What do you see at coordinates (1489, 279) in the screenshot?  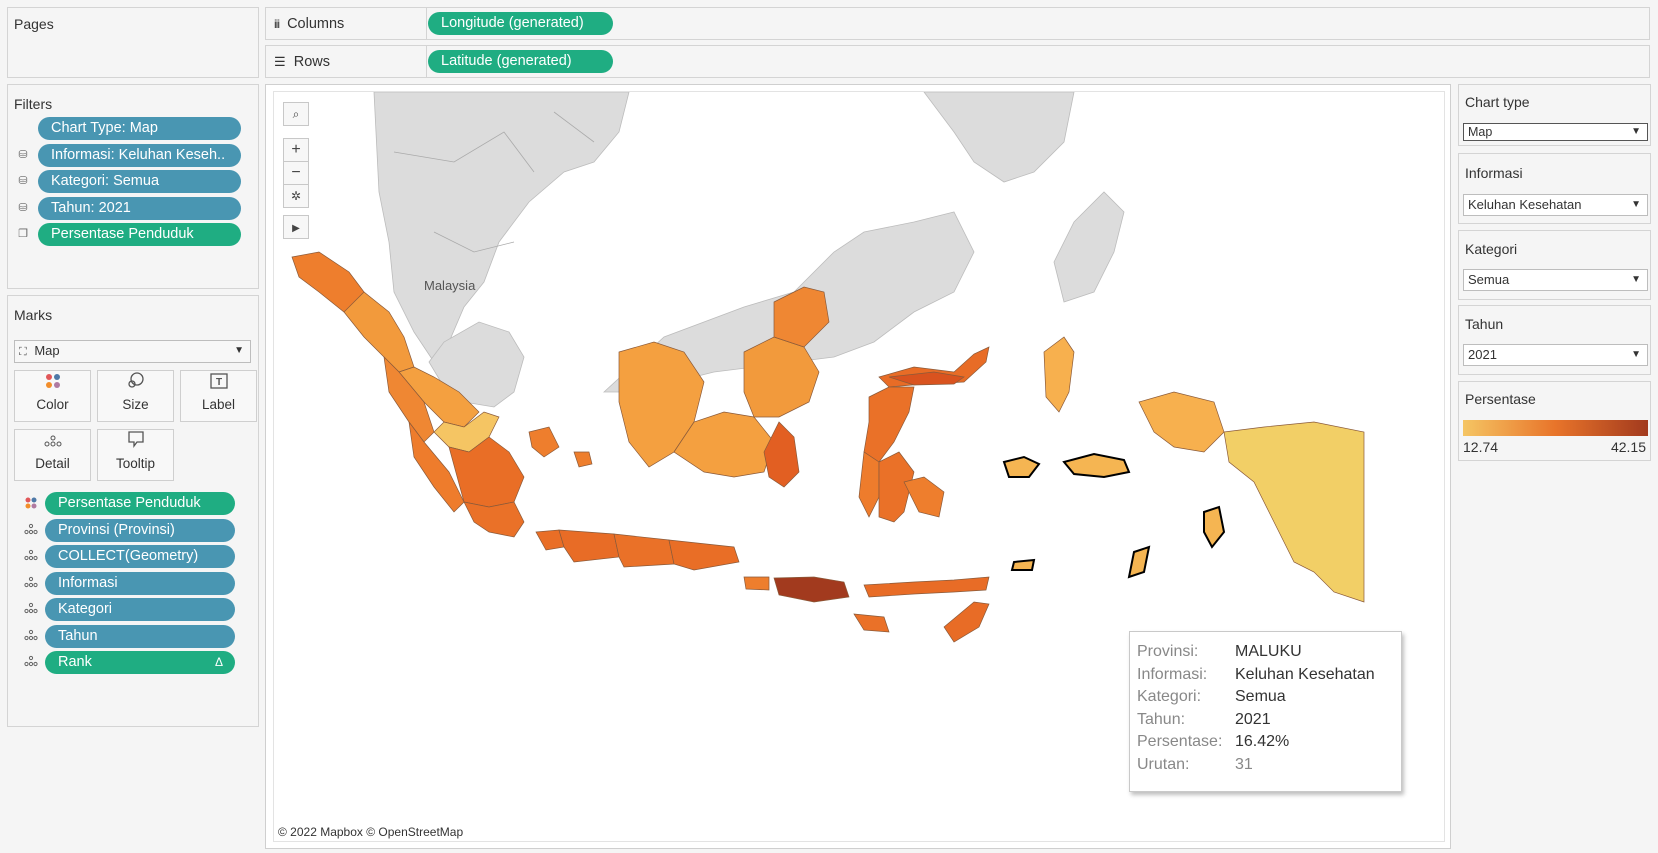 I see `dropdown-value: Semua` at bounding box center [1489, 279].